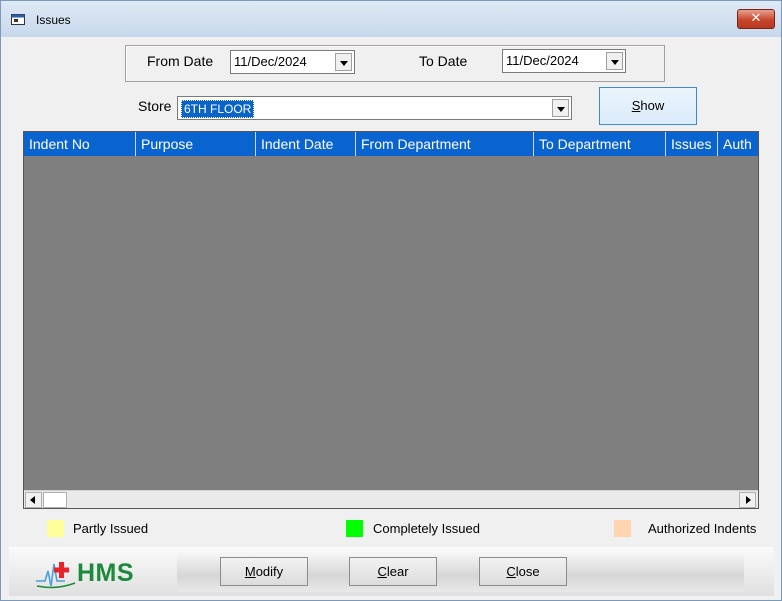 The height and width of the screenshot is (601, 782). Describe the element at coordinates (445, 144) in the screenshot. I see `column-header-from-department: From Department` at that location.